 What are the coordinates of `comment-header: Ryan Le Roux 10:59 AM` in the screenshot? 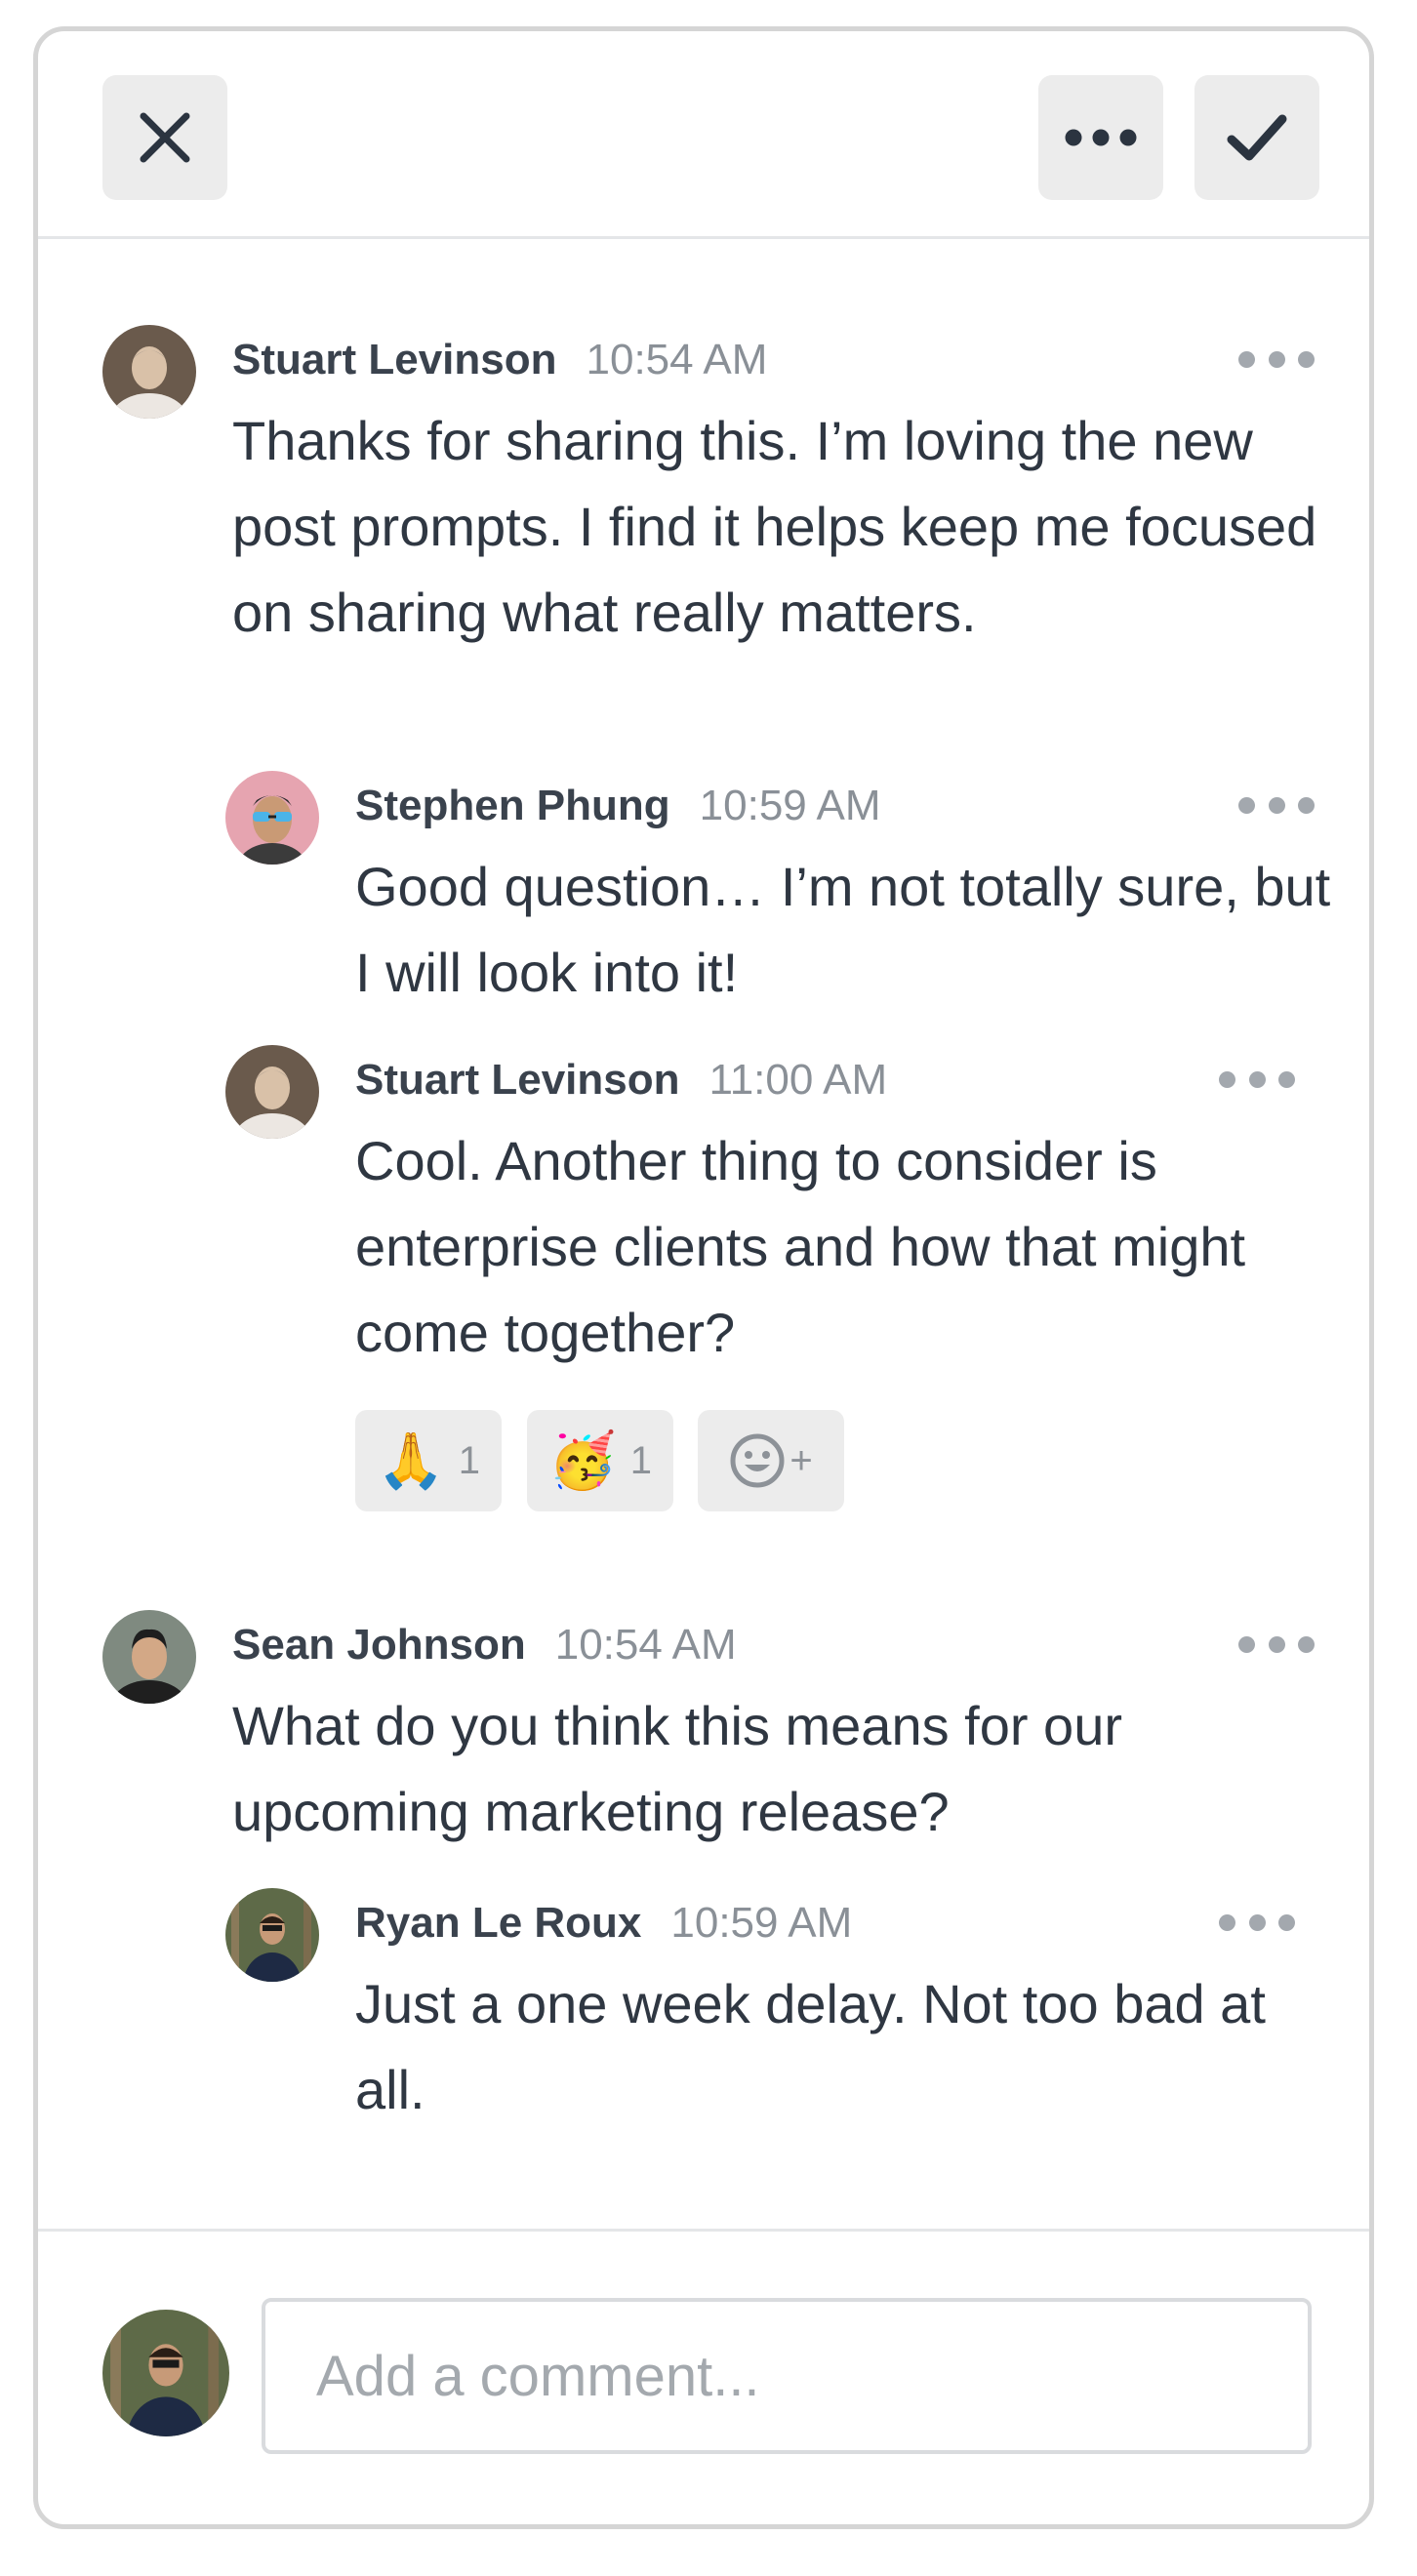 It's located at (603, 1923).